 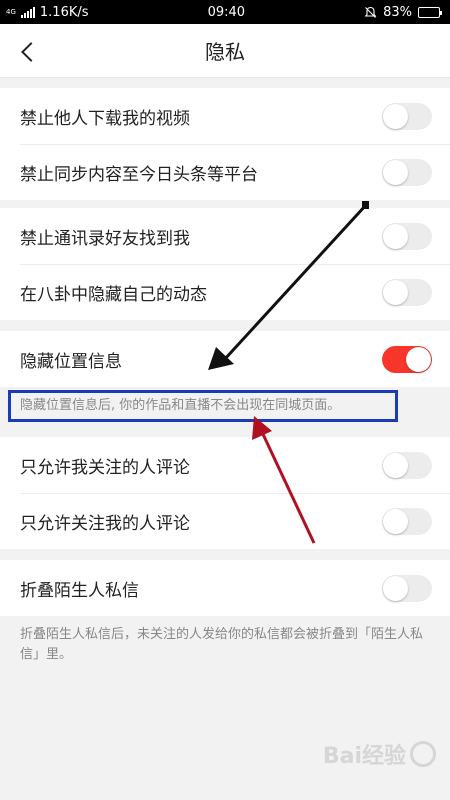 I want to click on setting-row-comment-following: 只允许我关注的人评论, so click(x=225, y=465).